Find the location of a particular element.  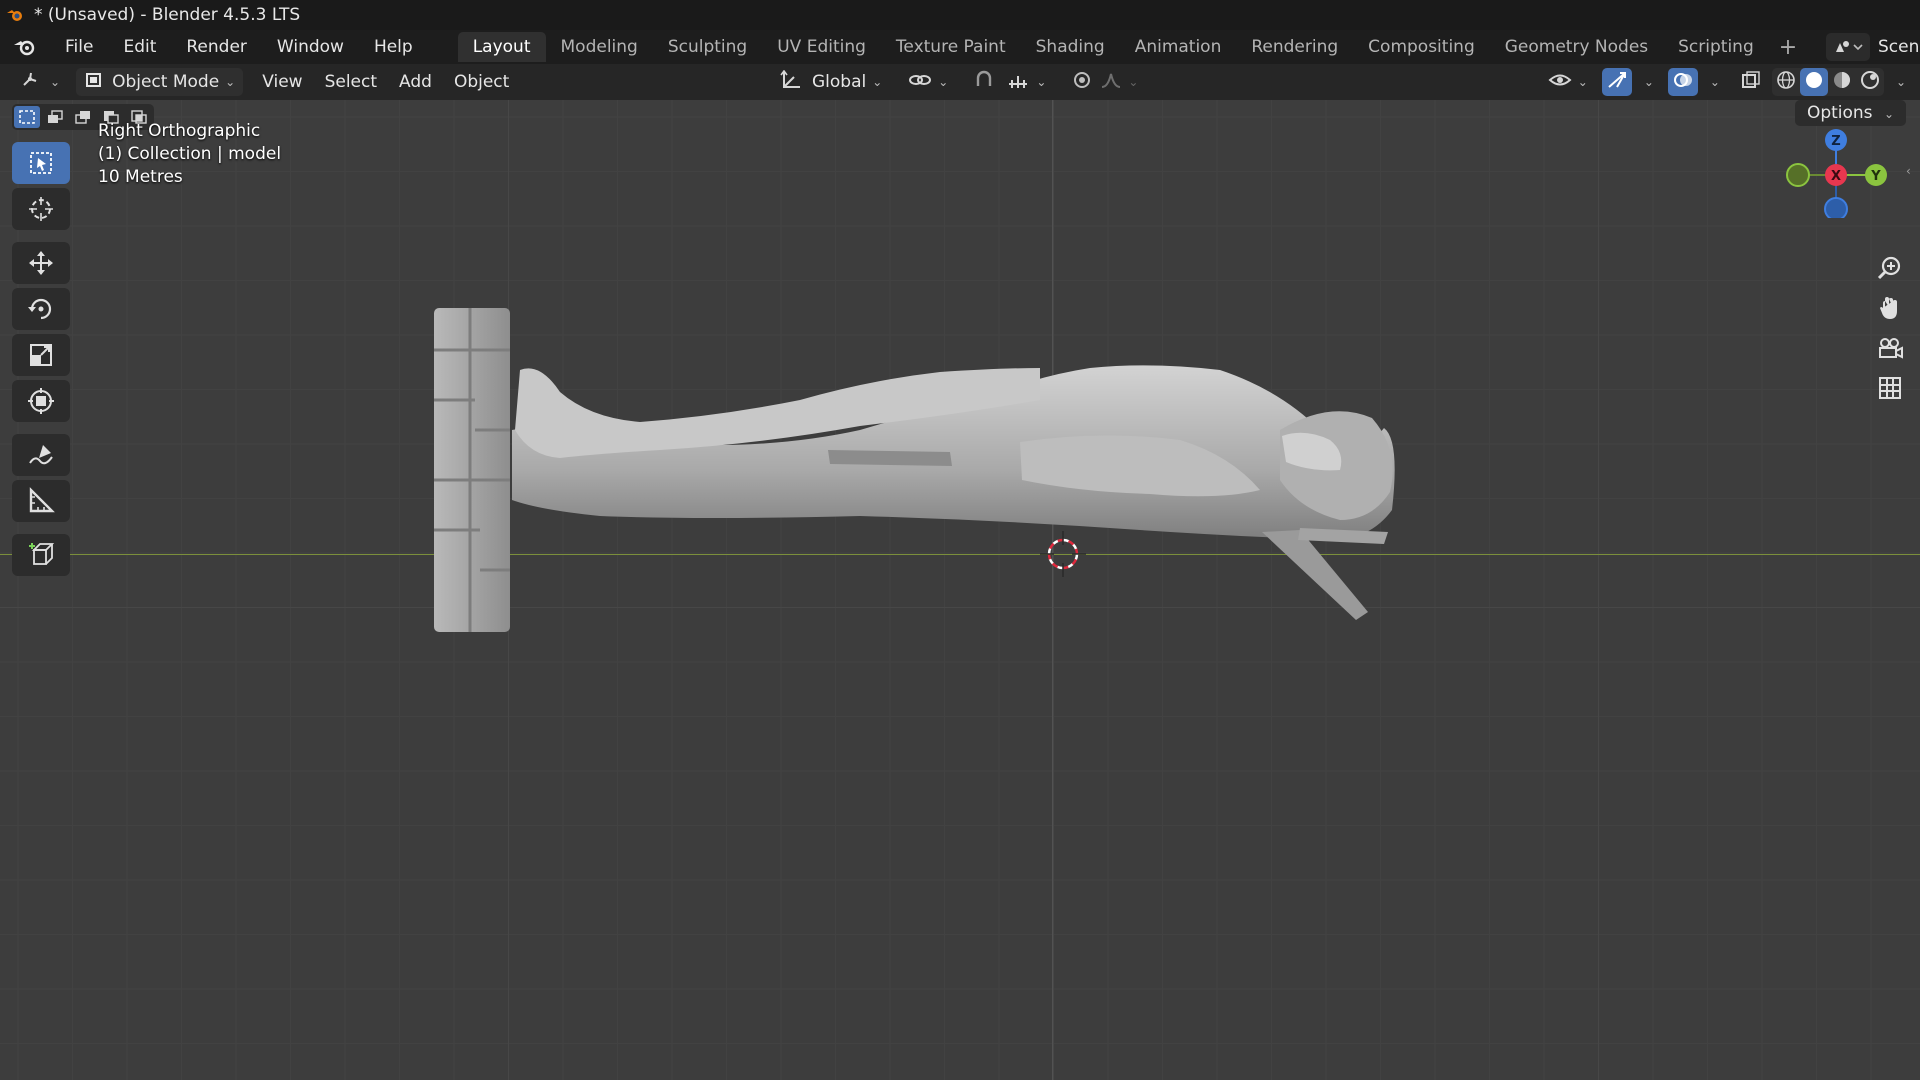

menu-window: Window is located at coordinates (310, 47).